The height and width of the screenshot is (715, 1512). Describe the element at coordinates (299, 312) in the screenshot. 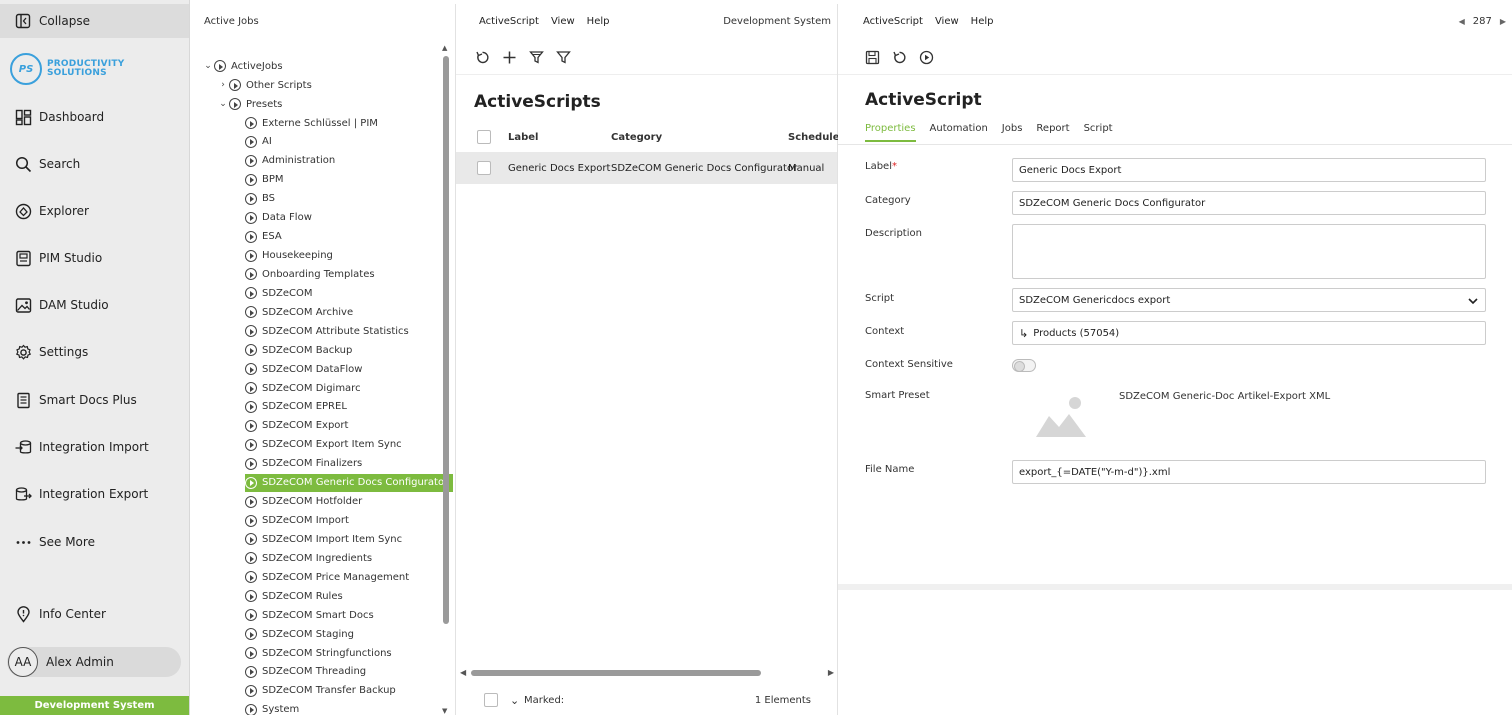

I see `tree-item: SDZeCOM Archive` at that location.